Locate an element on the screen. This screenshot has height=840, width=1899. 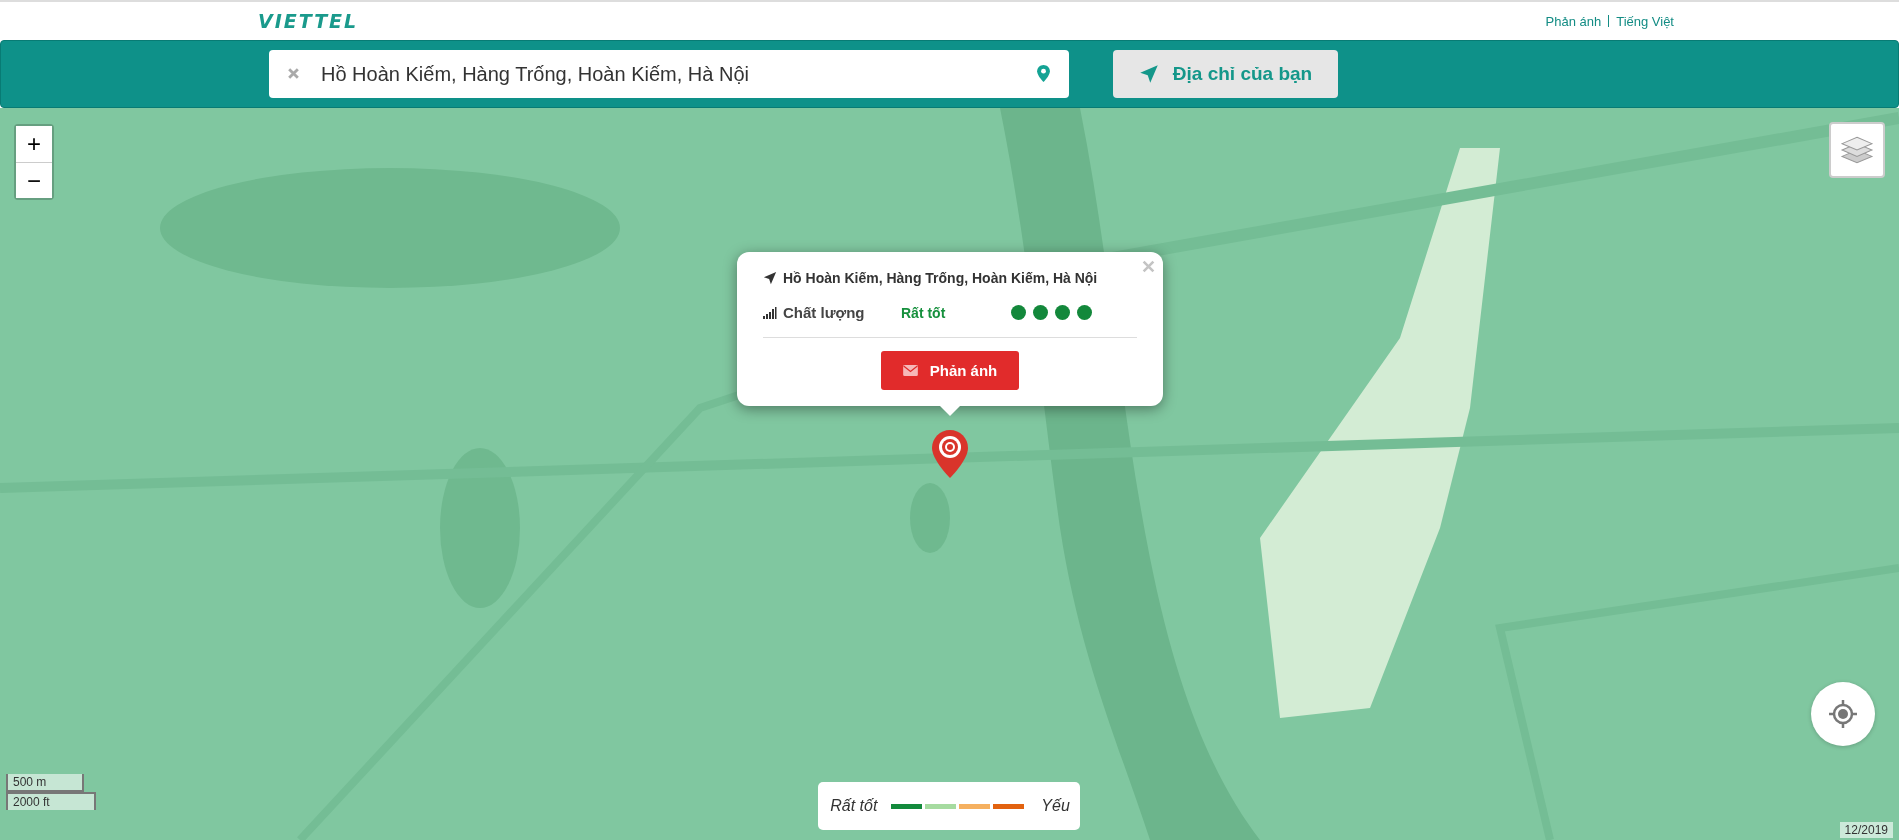
legend-label: Yếu is located at coordinates (1055, 806).